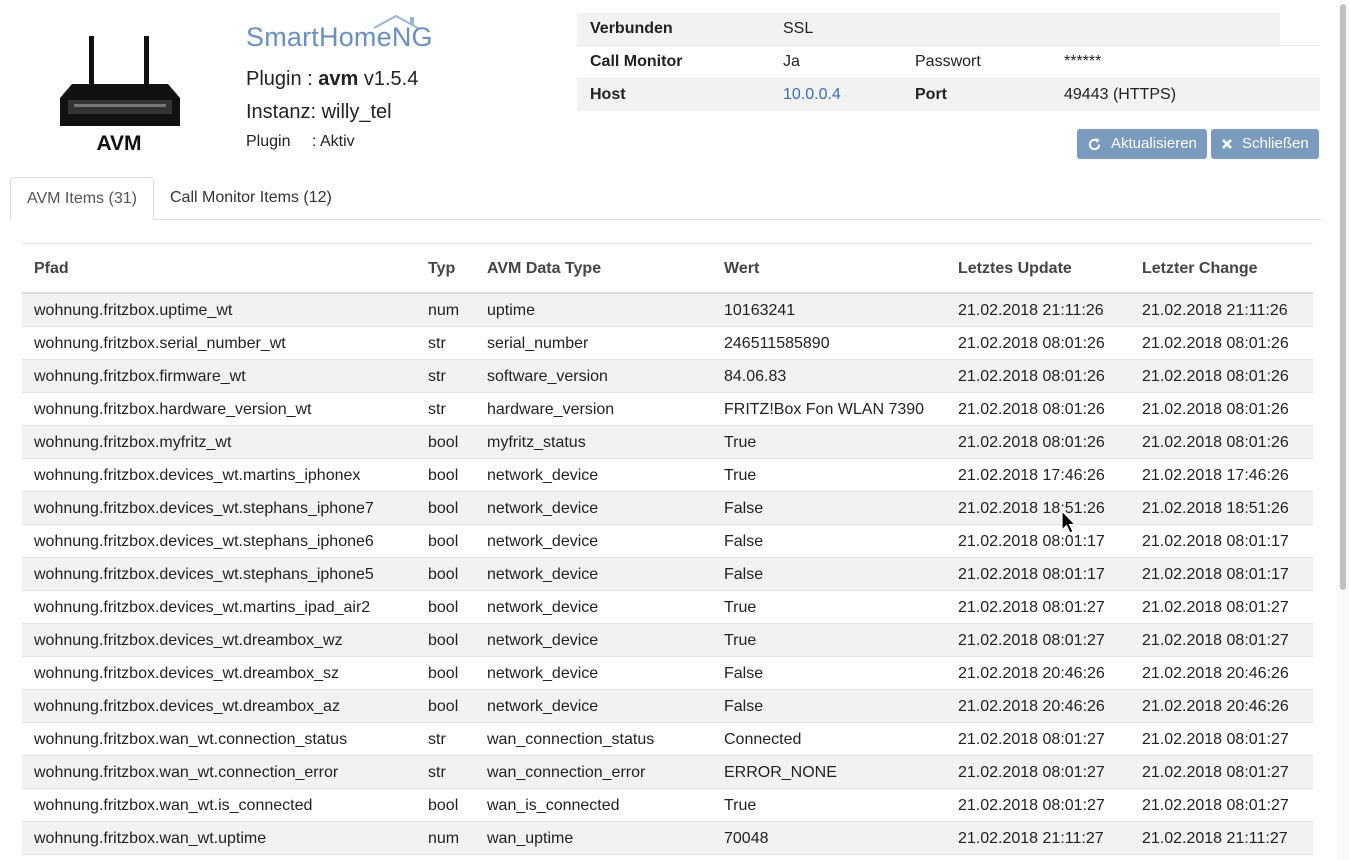  I want to click on cell-last-change: 21.02.2018 21:11:26, so click(1215, 310).